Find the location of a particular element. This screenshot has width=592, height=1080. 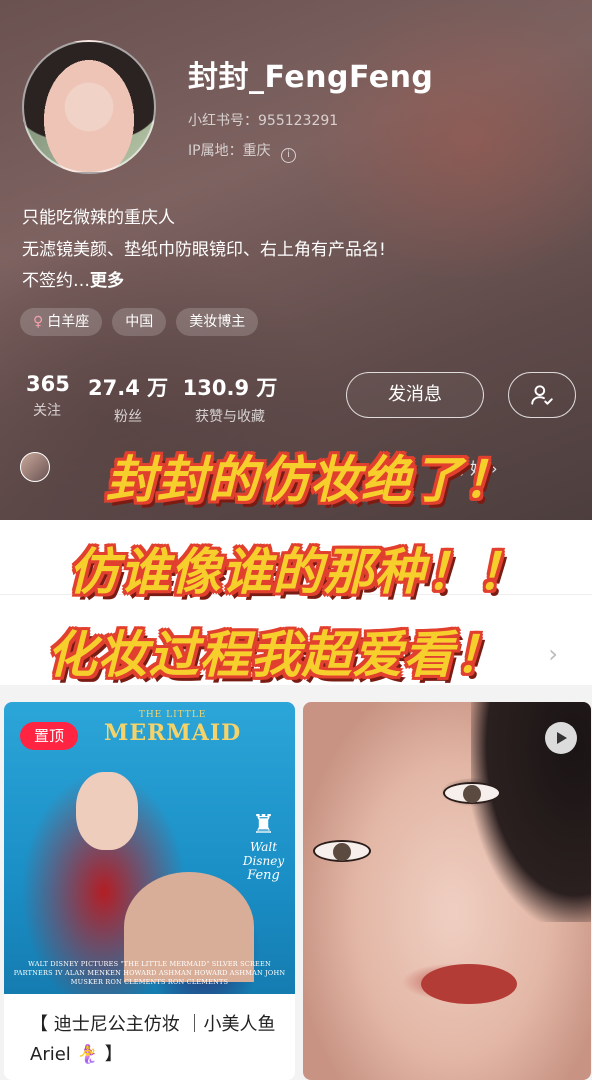

cover-lips is located at coordinates (469, 984).